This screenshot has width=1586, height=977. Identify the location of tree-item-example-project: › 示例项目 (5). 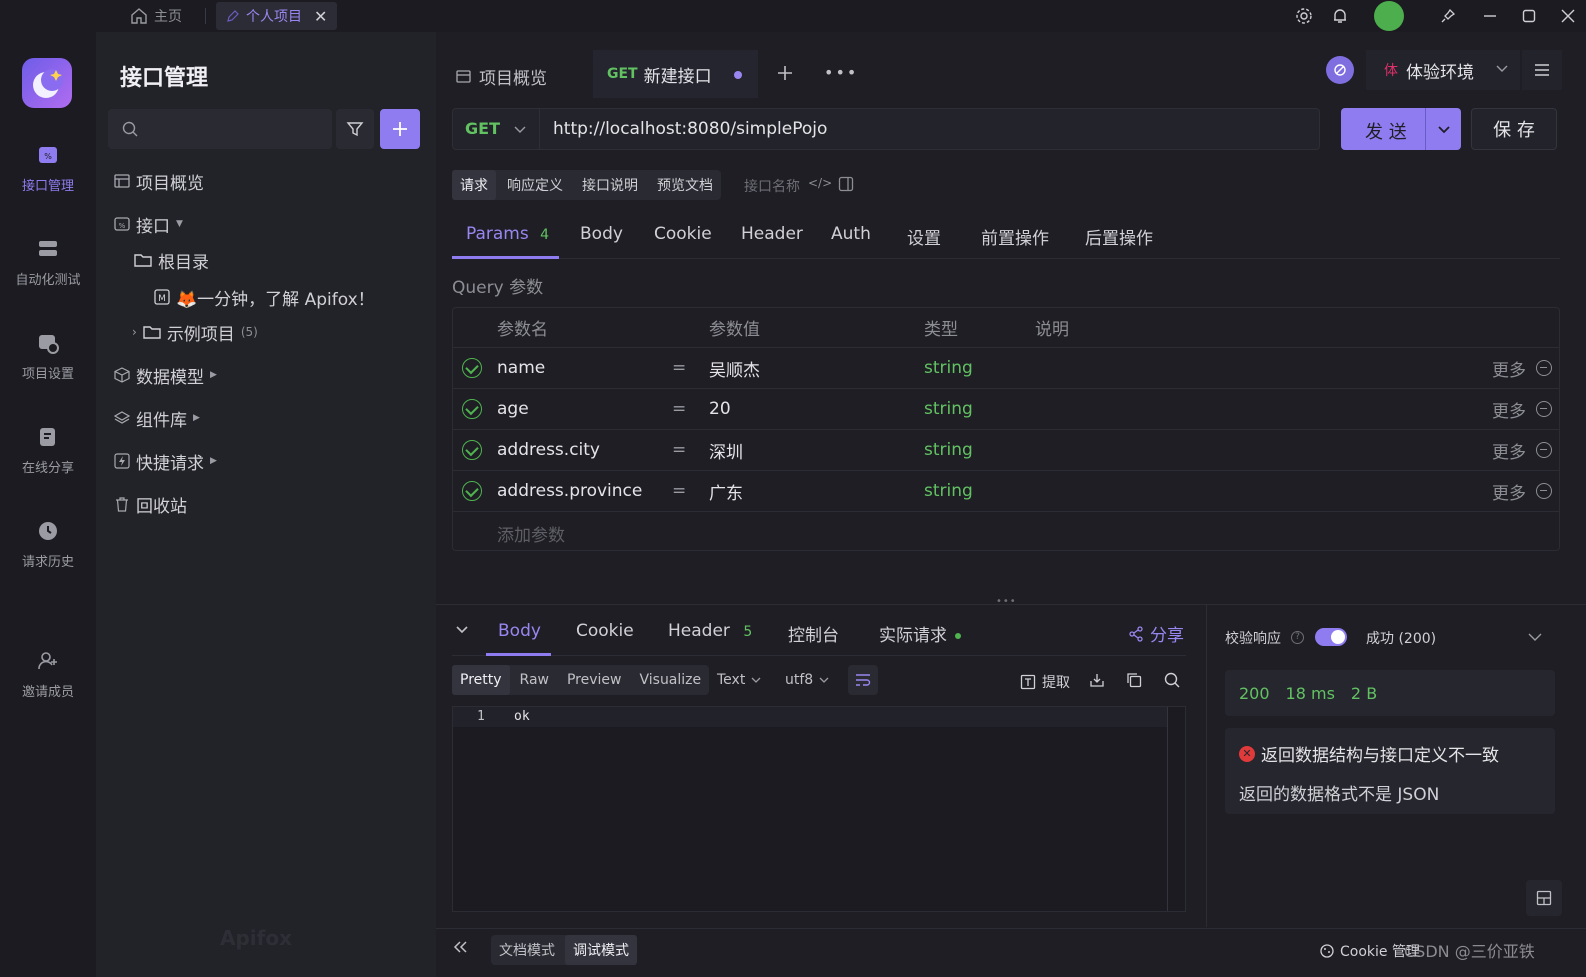
(195, 332).